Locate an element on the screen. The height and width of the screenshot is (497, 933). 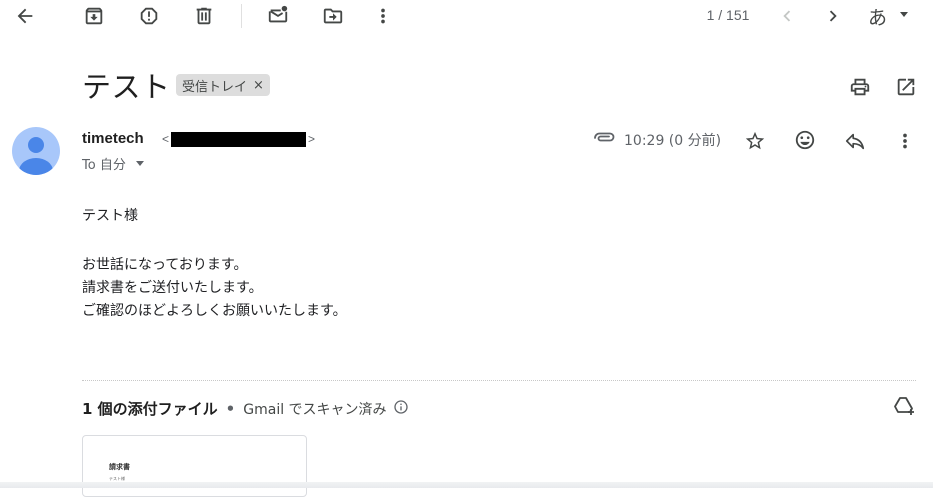
sender-name: timetech is located at coordinates (113, 138).